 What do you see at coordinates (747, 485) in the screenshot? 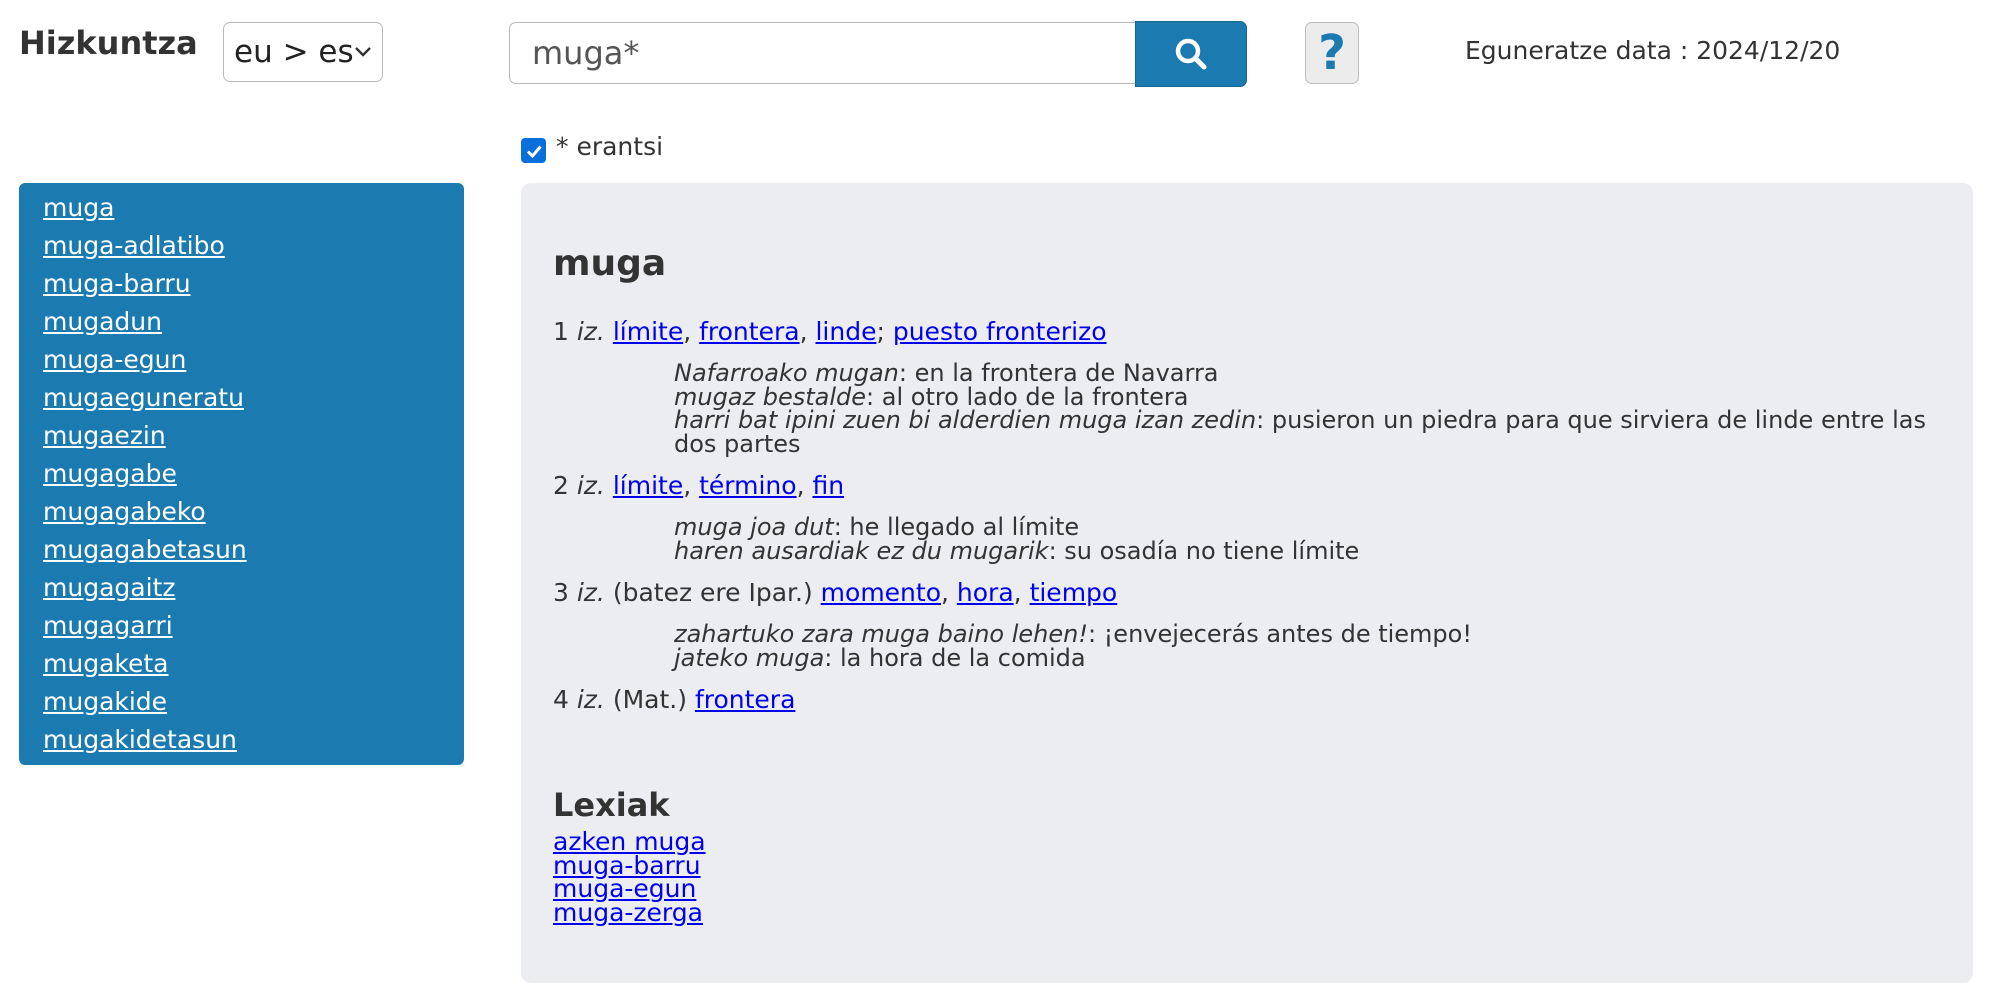
I see `translation-link: término` at bounding box center [747, 485].